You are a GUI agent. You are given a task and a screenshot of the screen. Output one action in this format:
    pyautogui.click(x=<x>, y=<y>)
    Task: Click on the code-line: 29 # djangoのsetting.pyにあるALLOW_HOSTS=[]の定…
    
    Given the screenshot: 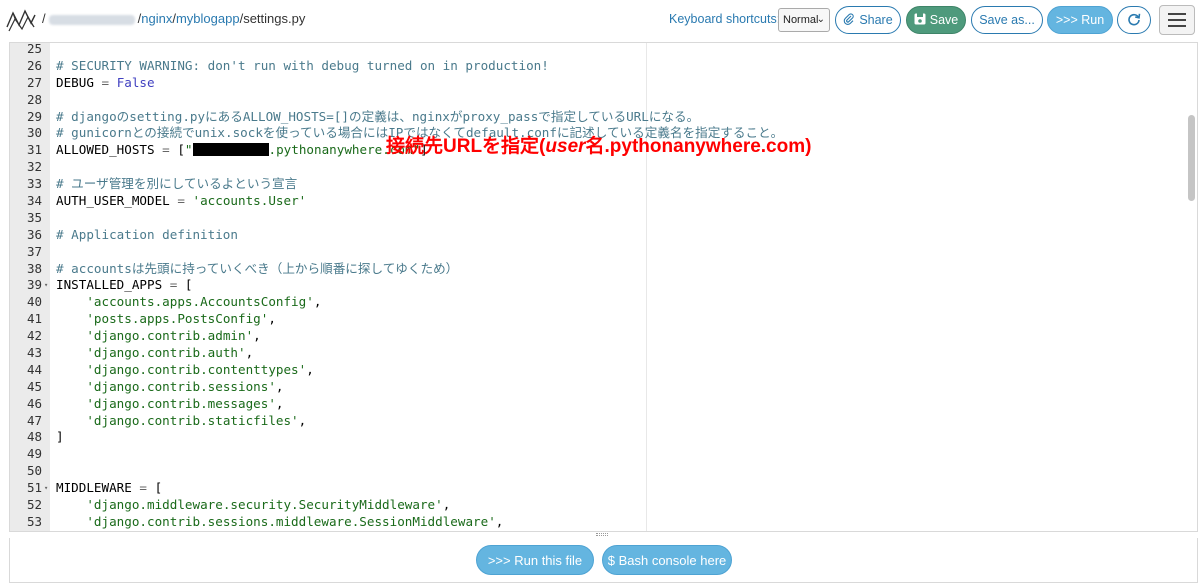 What is the action you would take?
    pyautogui.click(x=595, y=117)
    